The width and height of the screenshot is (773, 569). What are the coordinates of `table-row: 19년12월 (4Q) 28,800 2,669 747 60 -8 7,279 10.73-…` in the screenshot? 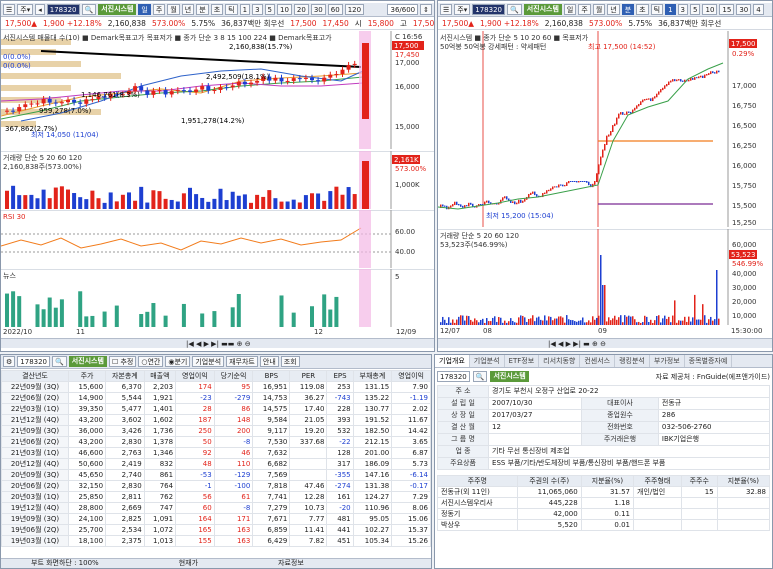 It's located at (216, 508).